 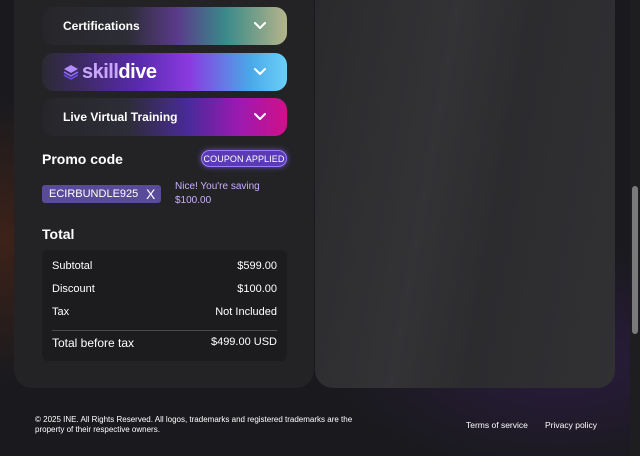 I want to click on saving-message: Nice! You're saving $100.00, so click(x=217, y=193).